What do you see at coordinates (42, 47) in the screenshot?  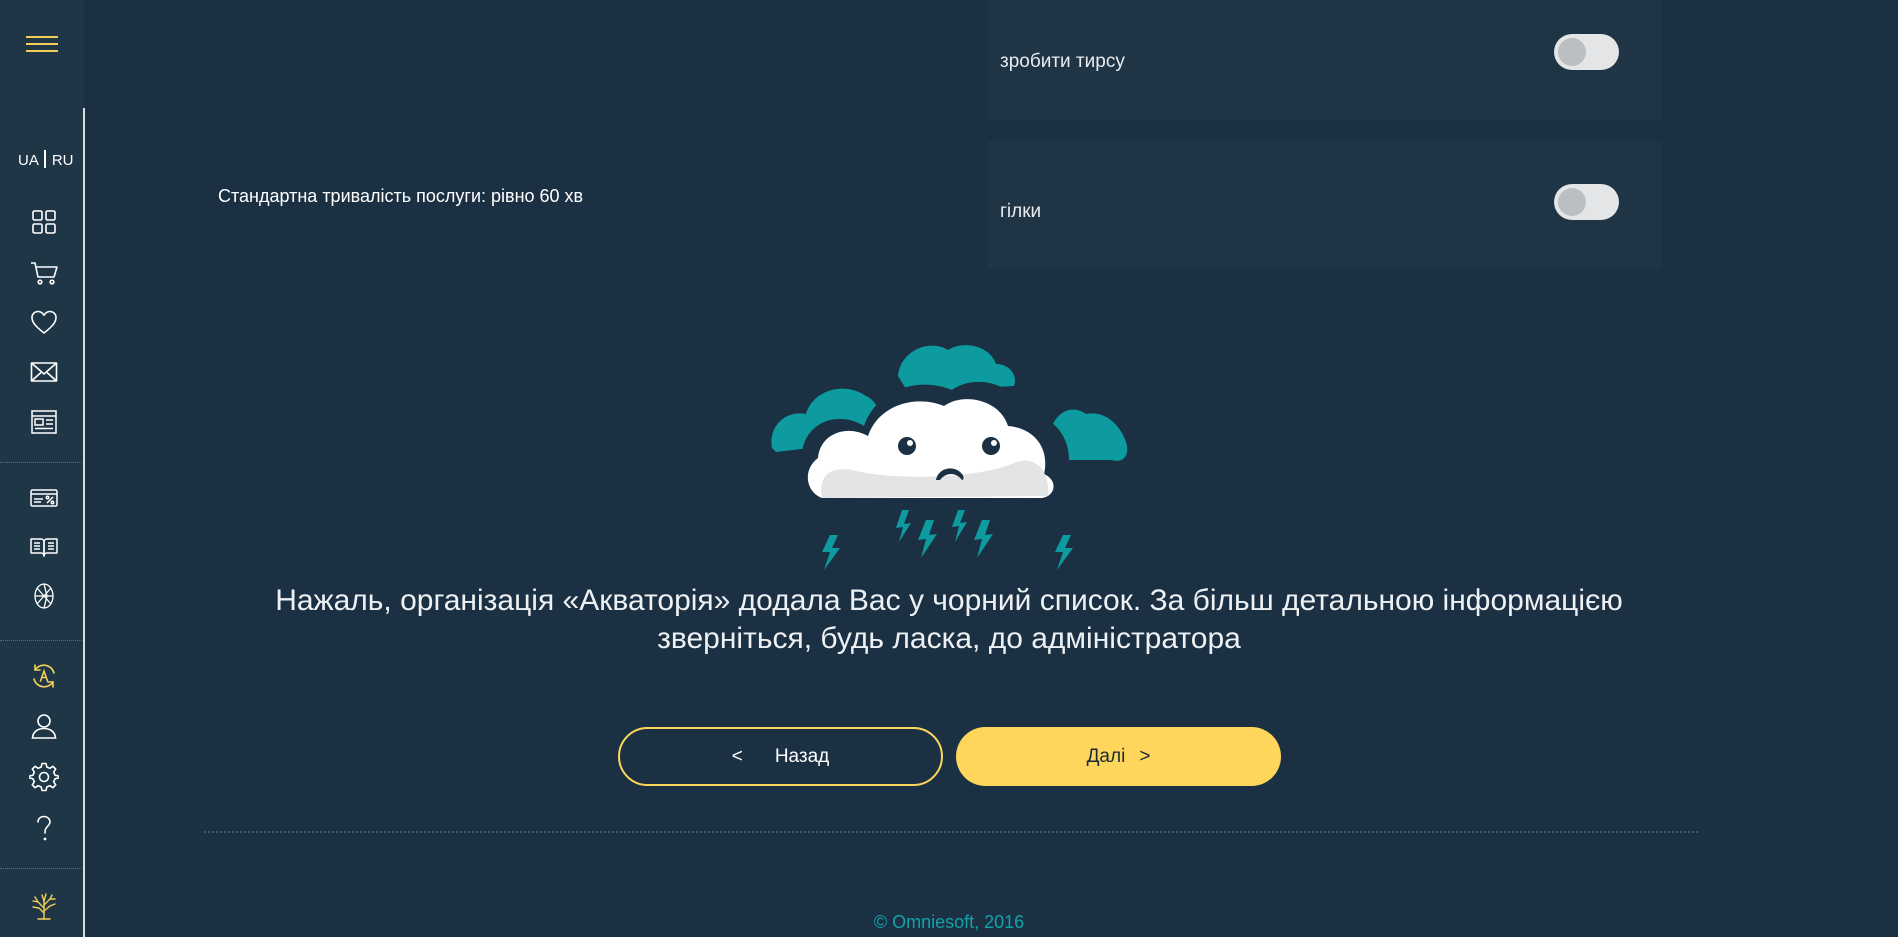 I see `menu-icon` at bounding box center [42, 47].